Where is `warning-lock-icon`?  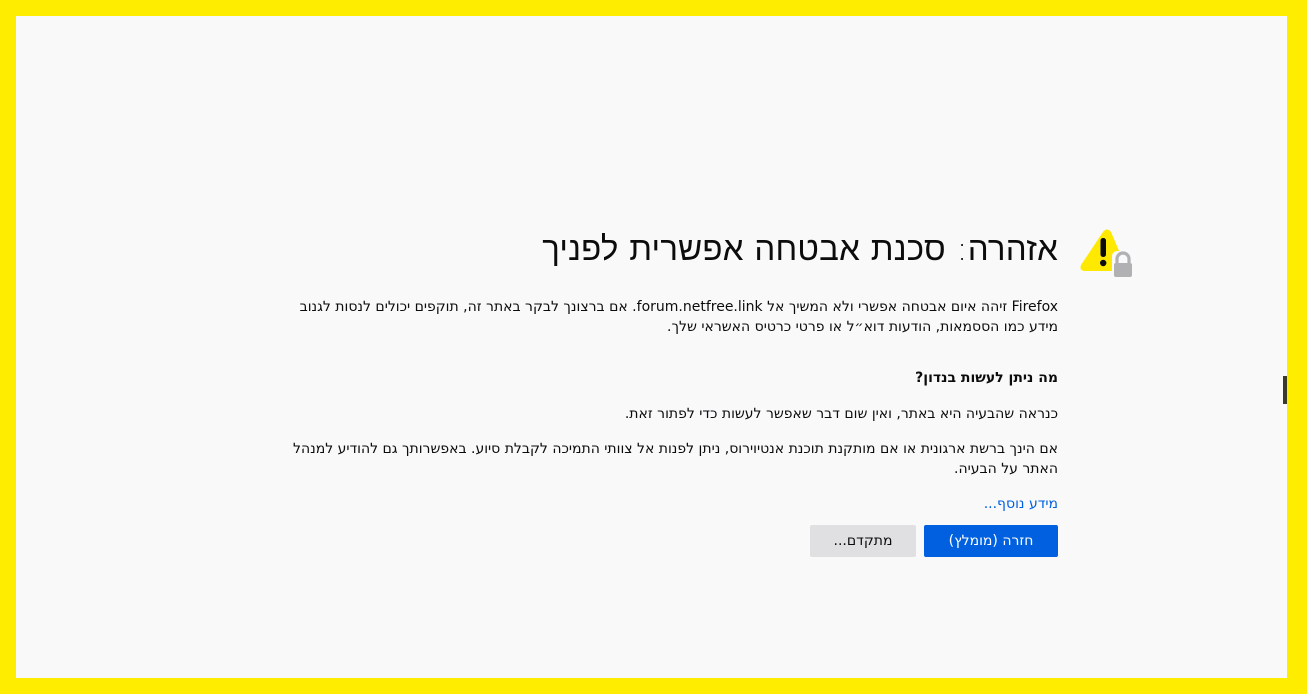 warning-lock-icon is located at coordinates (1106, 253).